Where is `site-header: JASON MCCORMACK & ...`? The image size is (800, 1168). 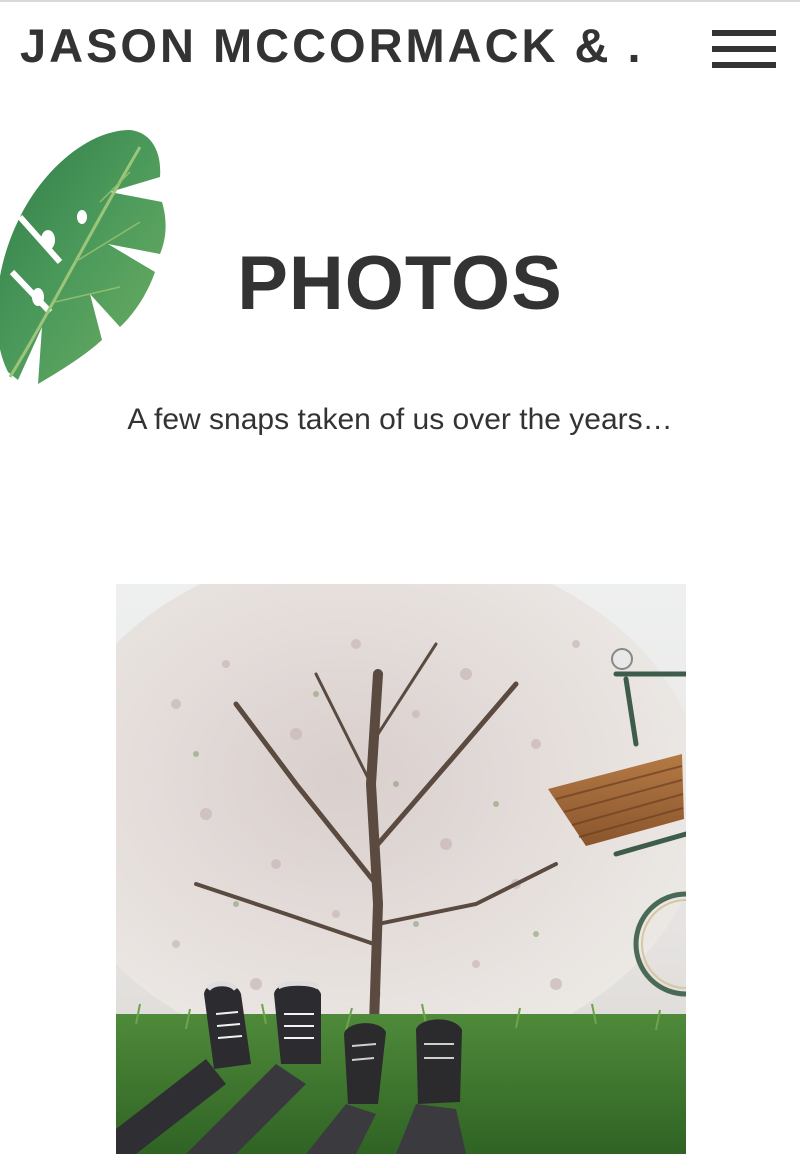
site-header: JASON MCCORMACK & ... is located at coordinates (400, 47).